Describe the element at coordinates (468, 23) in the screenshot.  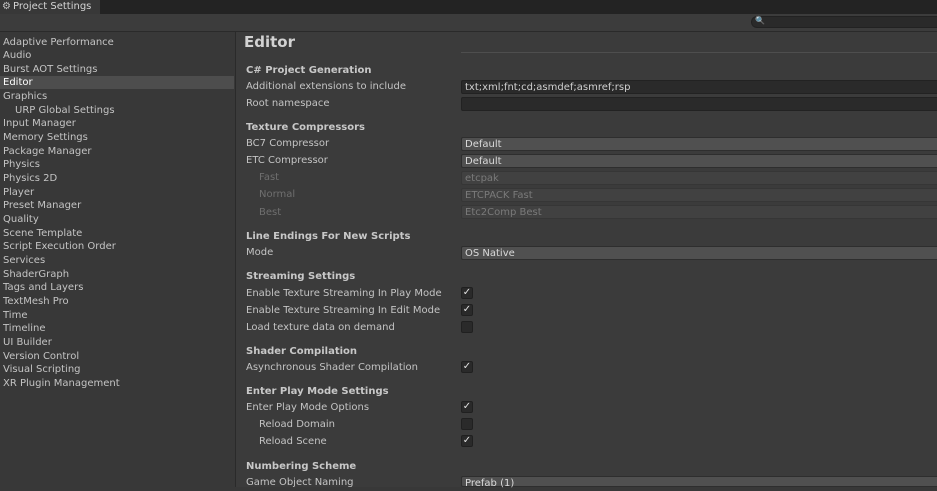
I see `toolbar: 🔍` at that location.